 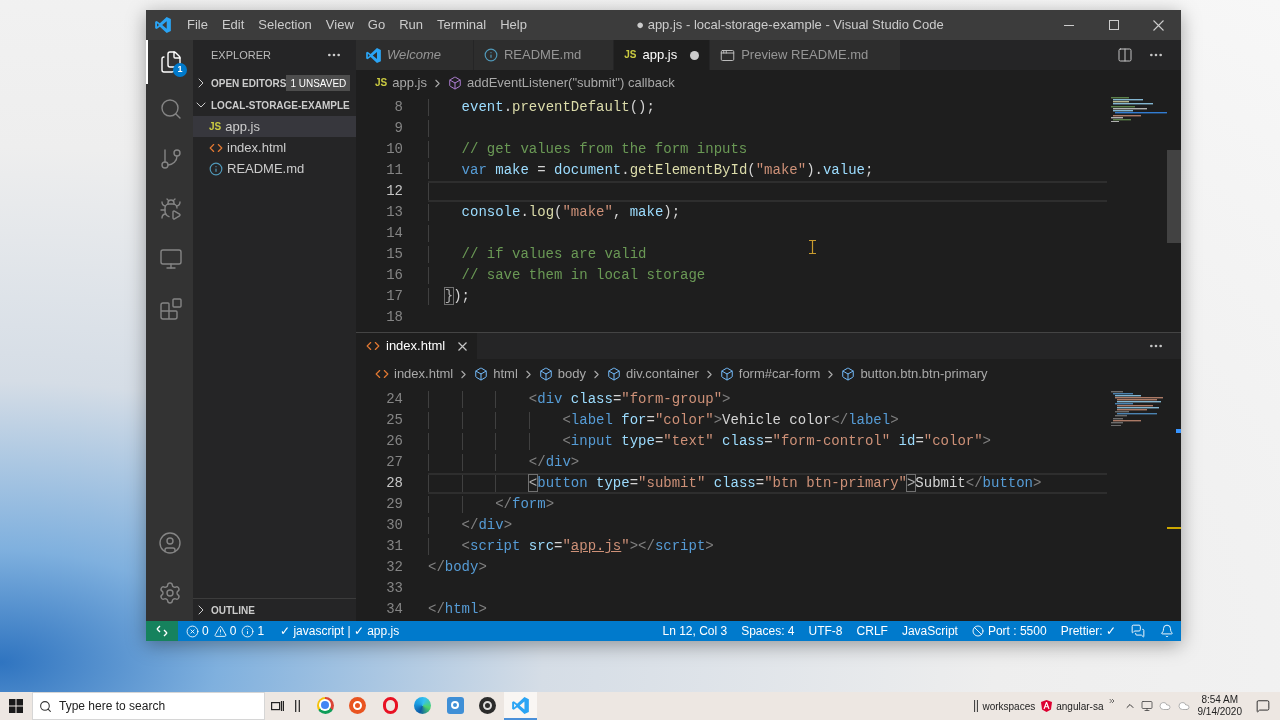 I want to click on code-line: </body>, so click(x=457, y=567).